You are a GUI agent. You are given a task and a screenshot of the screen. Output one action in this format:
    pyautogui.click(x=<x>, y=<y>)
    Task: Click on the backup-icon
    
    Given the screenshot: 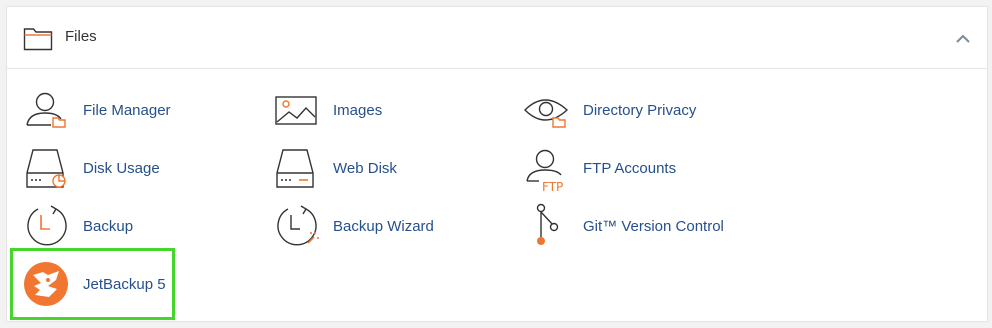 What is the action you would take?
    pyautogui.click(x=47, y=225)
    